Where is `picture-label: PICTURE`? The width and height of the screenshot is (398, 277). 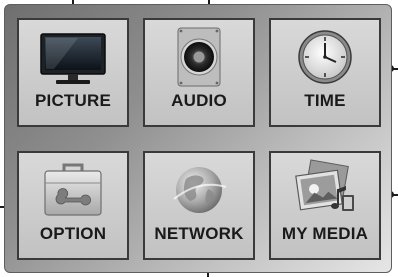
picture-label: PICTURE is located at coordinates (73, 100).